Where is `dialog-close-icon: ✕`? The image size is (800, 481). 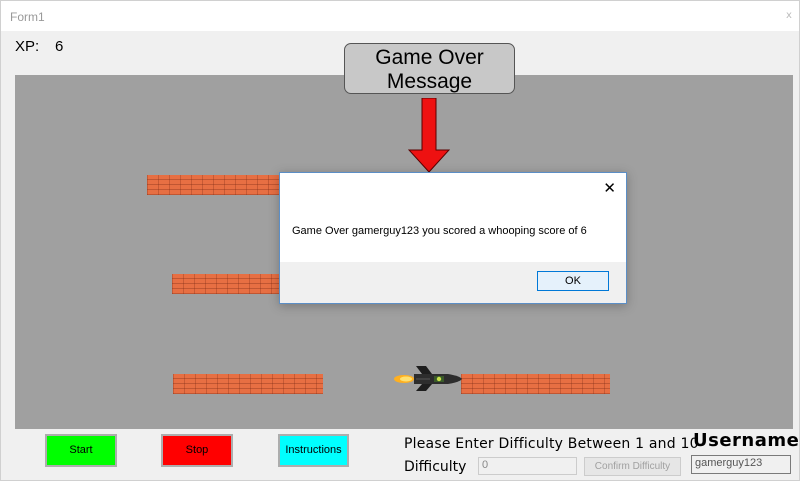
dialog-close-icon: ✕ is located at coordinates (609, 188).